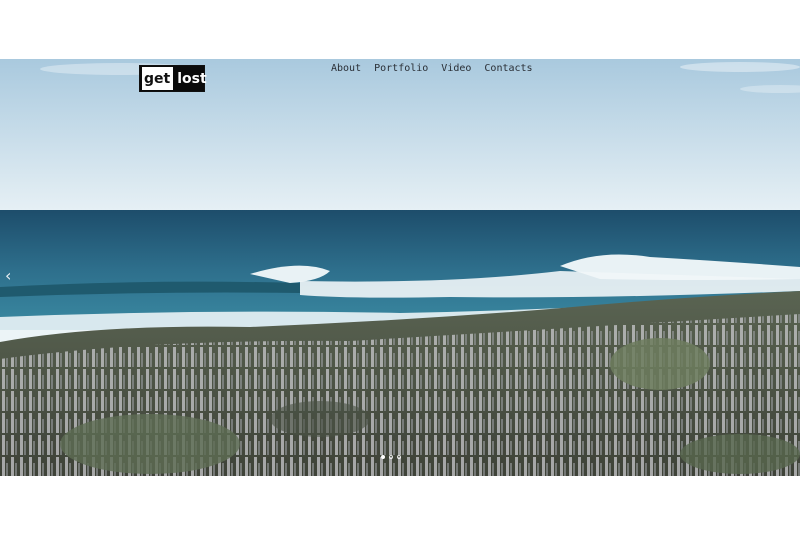 Image resolution: width=800 pixels, height=533 pixels. I want to click on site-logo: get lost, so click(173, 78).